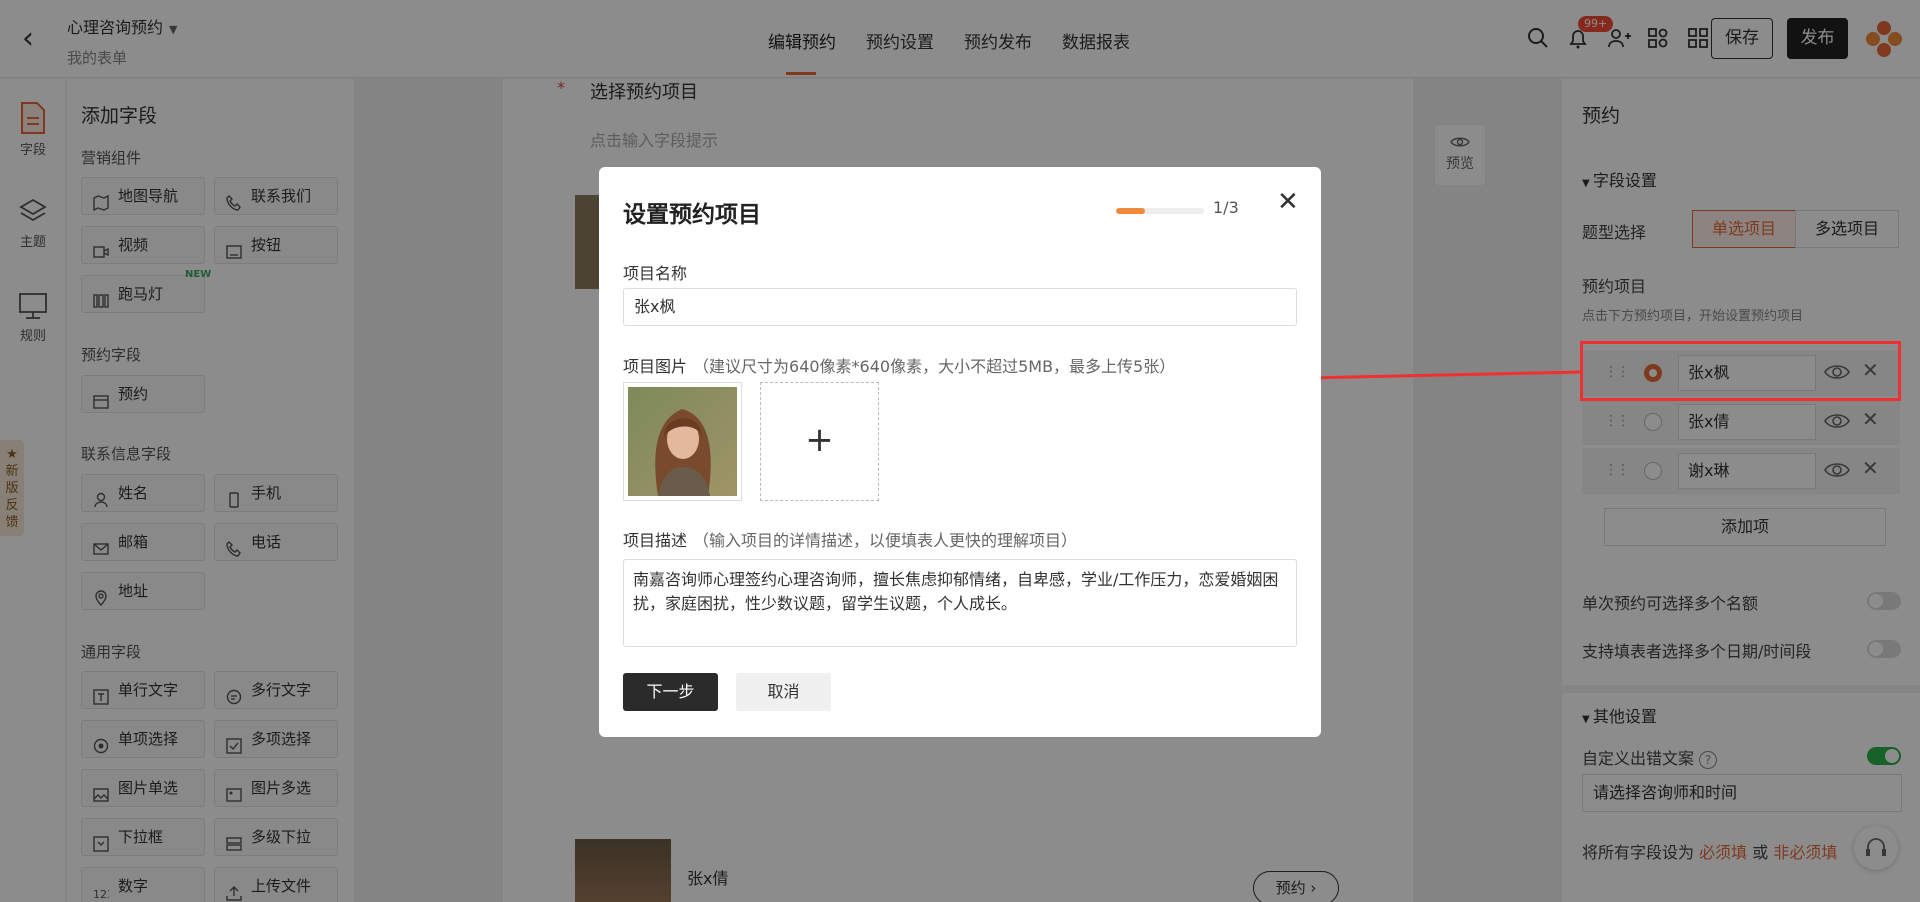 This screenshot has width=1920, height=902. I want to click on highlight-box, so click(1740, 371).